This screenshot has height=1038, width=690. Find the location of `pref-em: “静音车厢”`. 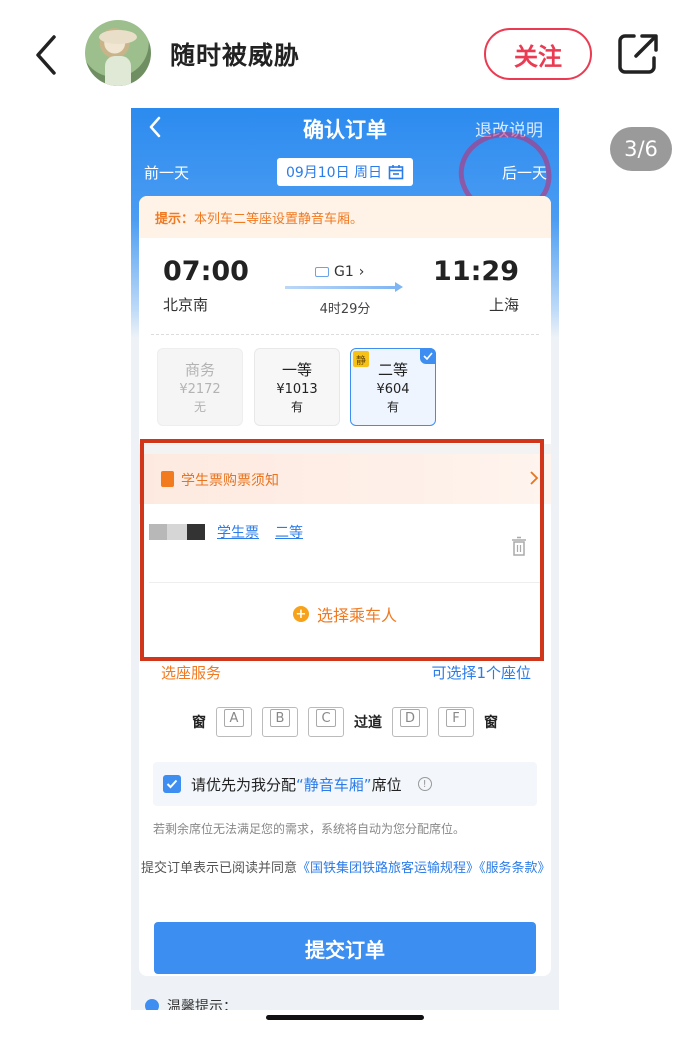

pref-em: “静音车厢” is located at coordinates (334, 784).